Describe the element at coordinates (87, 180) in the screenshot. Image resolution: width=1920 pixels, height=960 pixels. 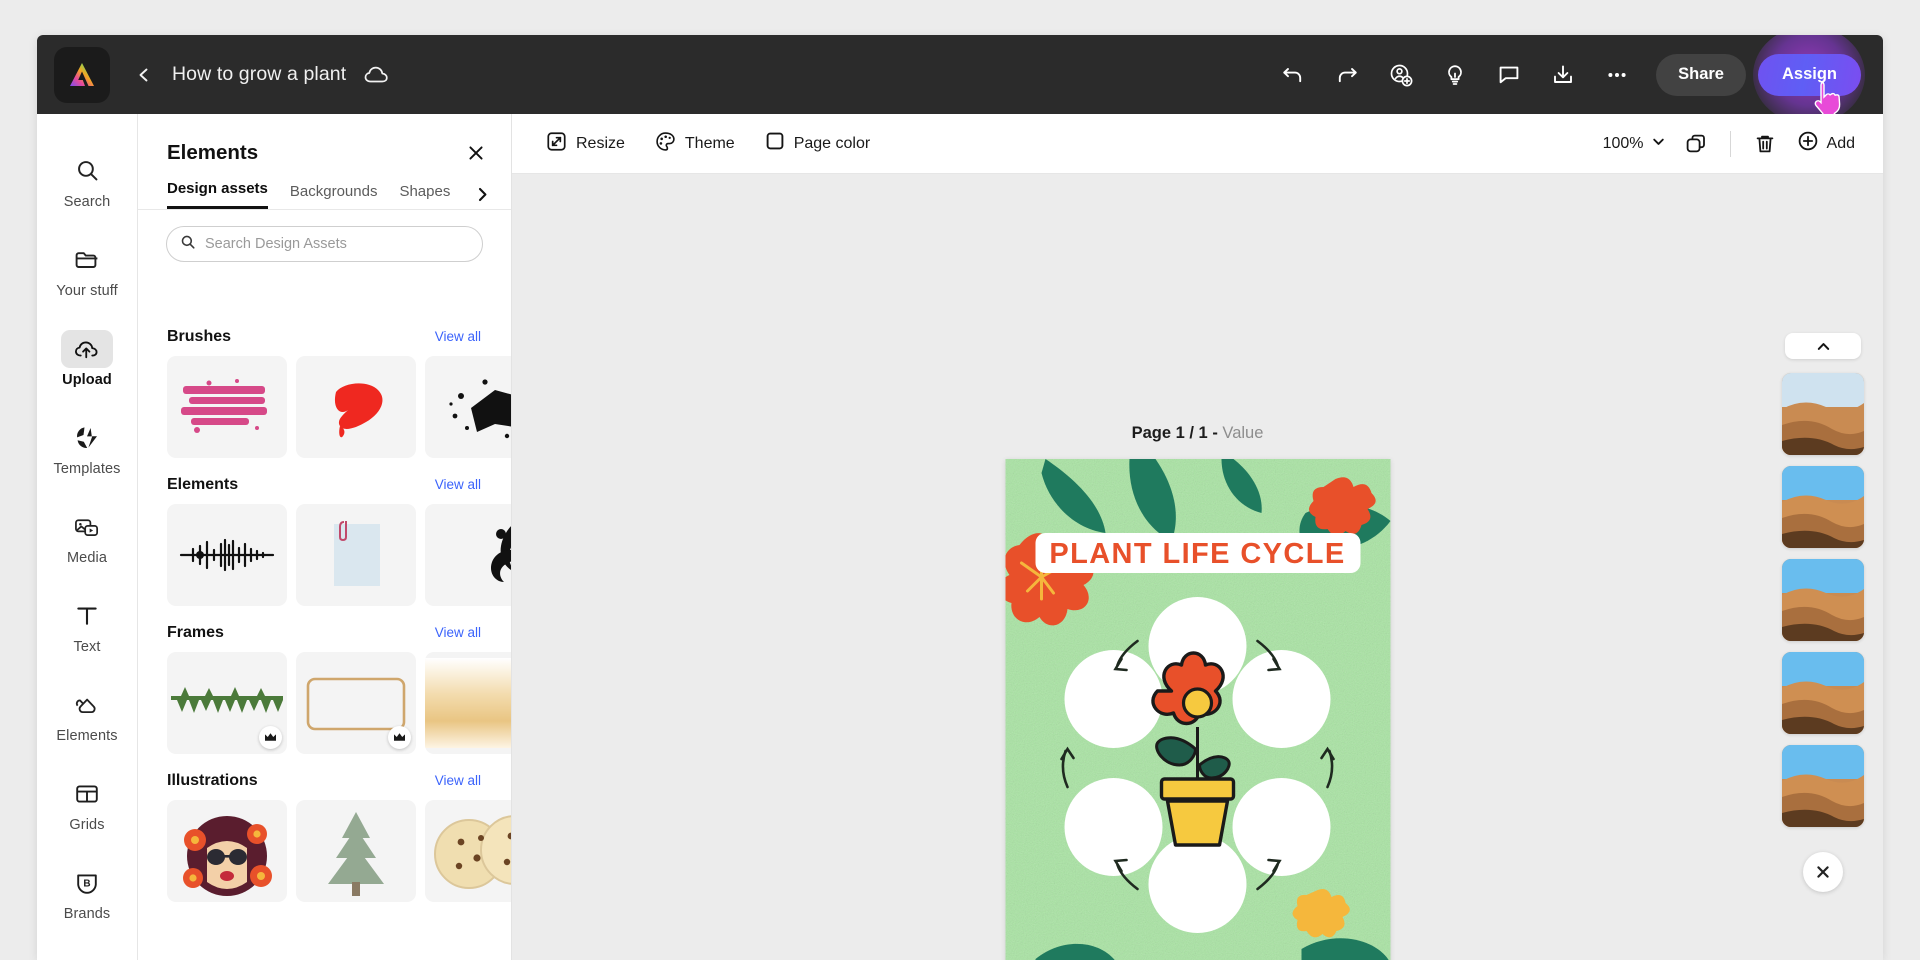
I see `rail-item-search: Search` at that location.